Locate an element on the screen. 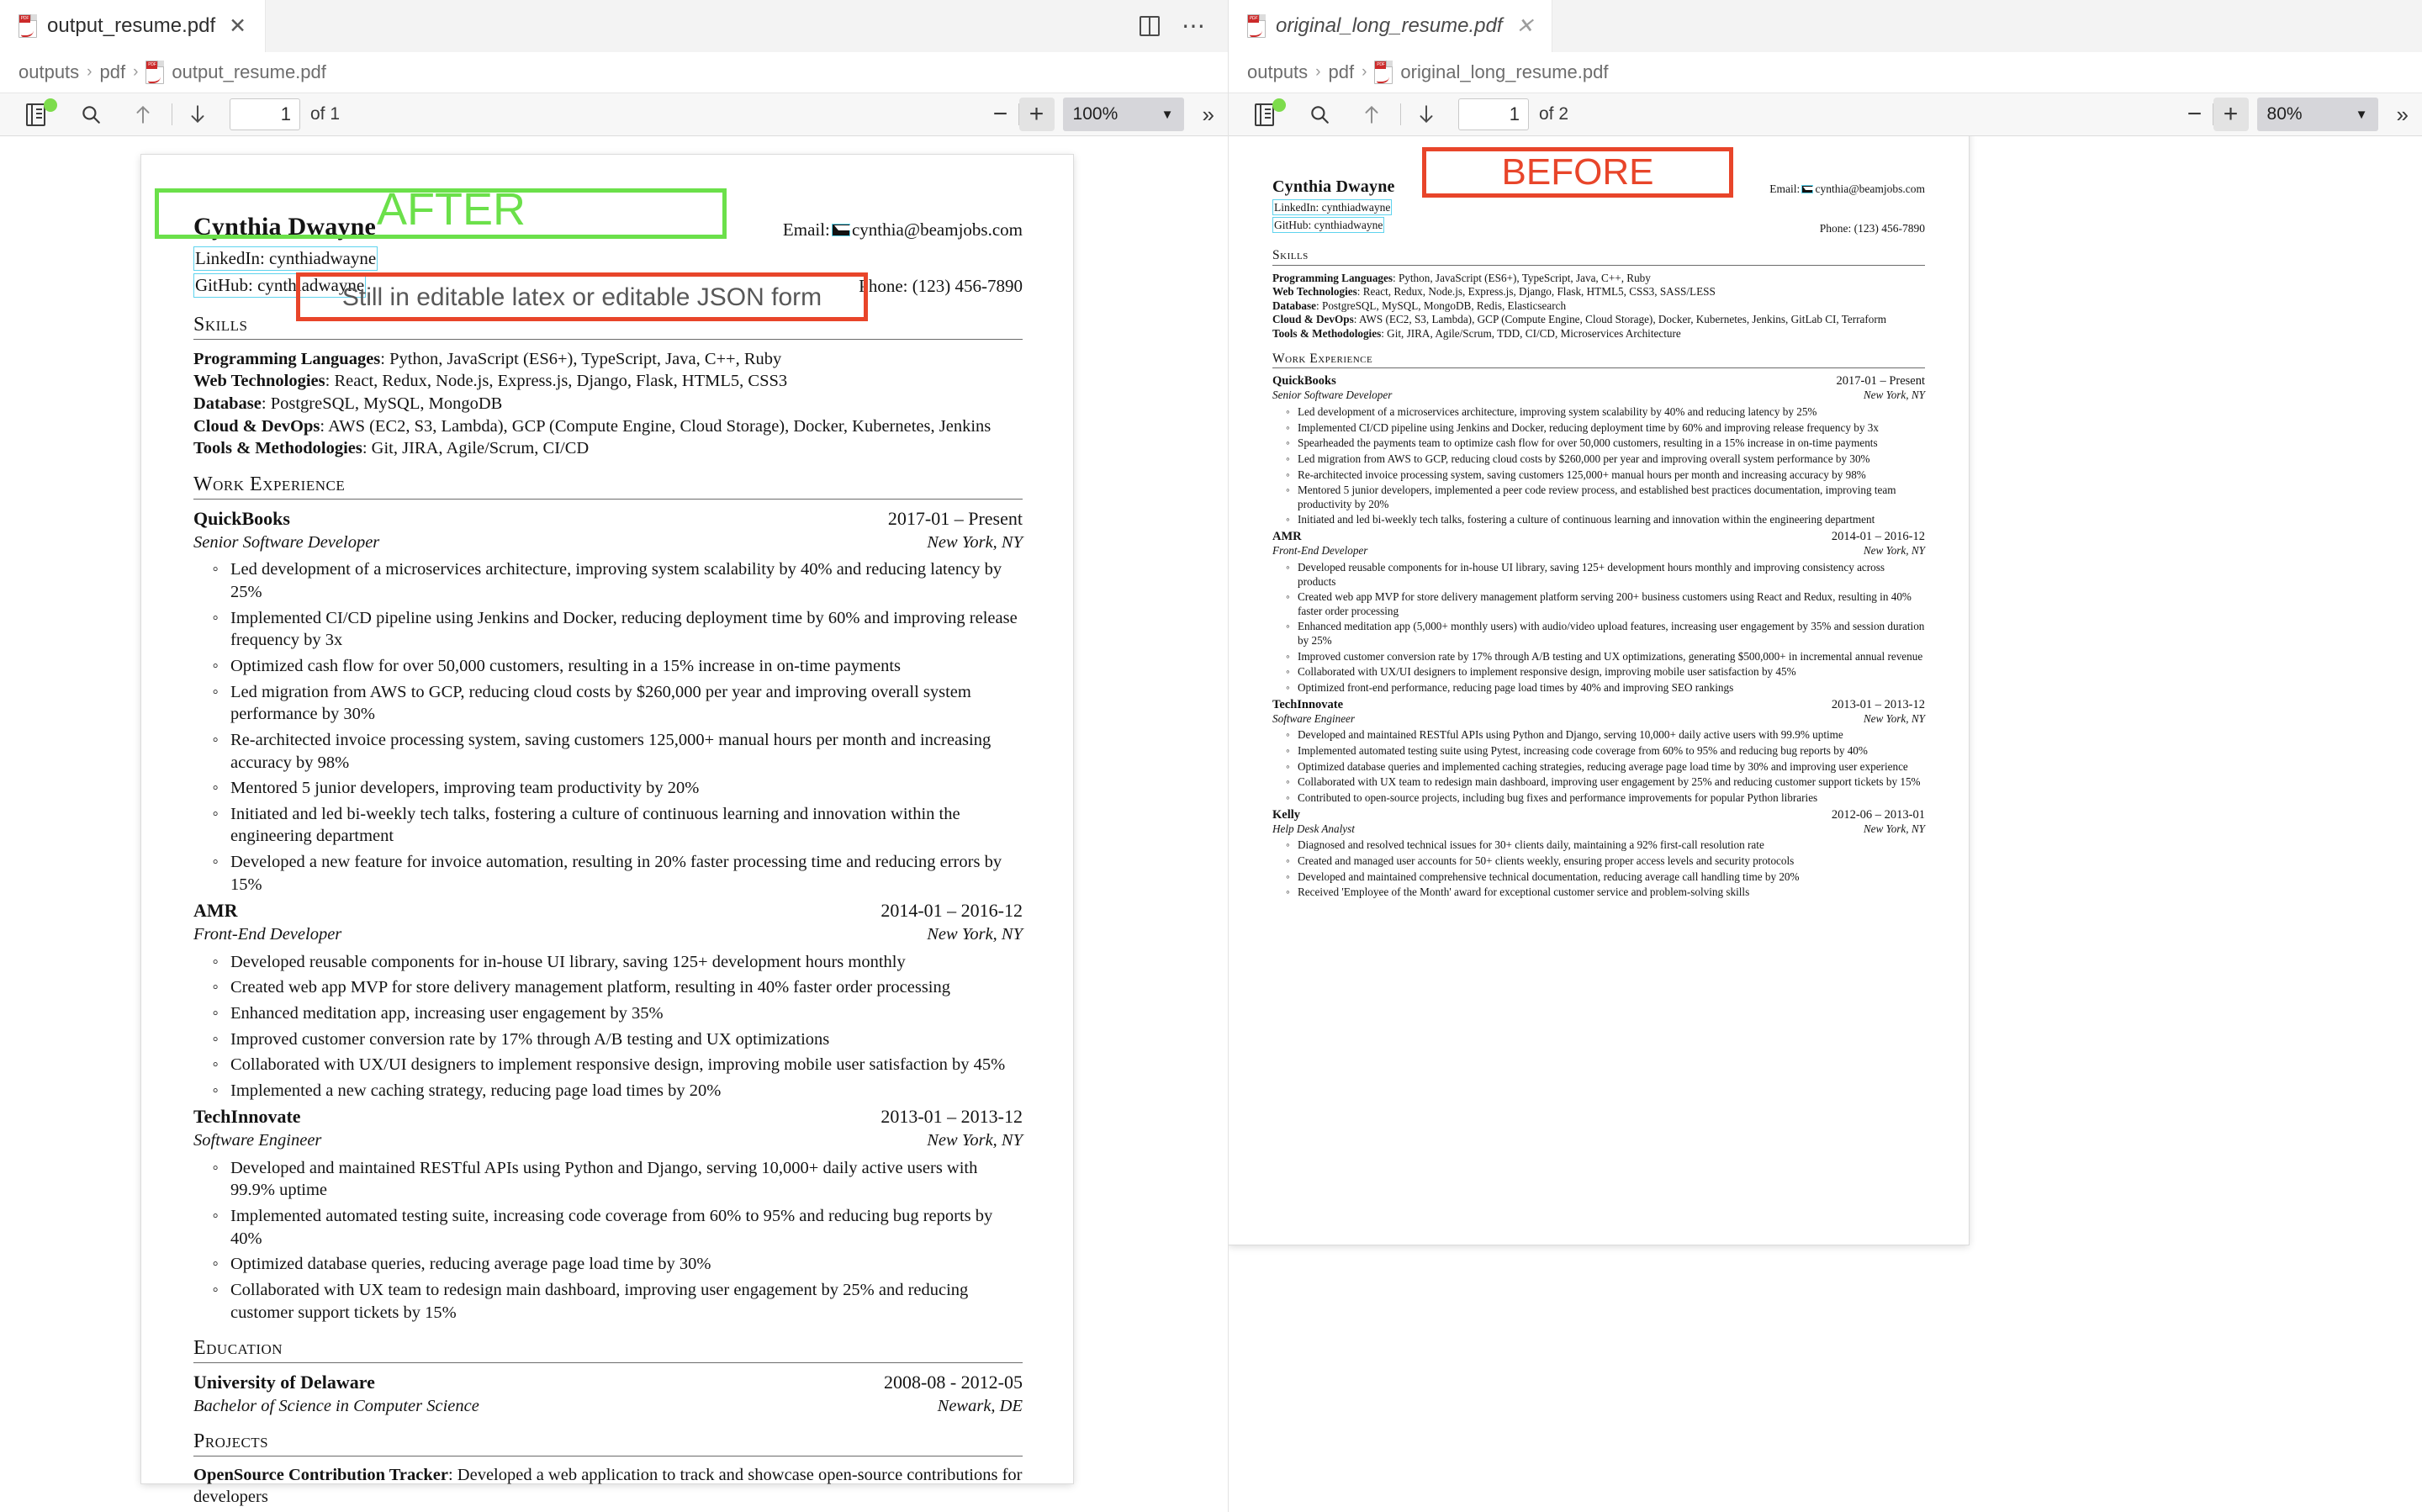 This screenshot has width=2422, height=1512. job-role: Software Engineer is located at coordinates (1314, 718).